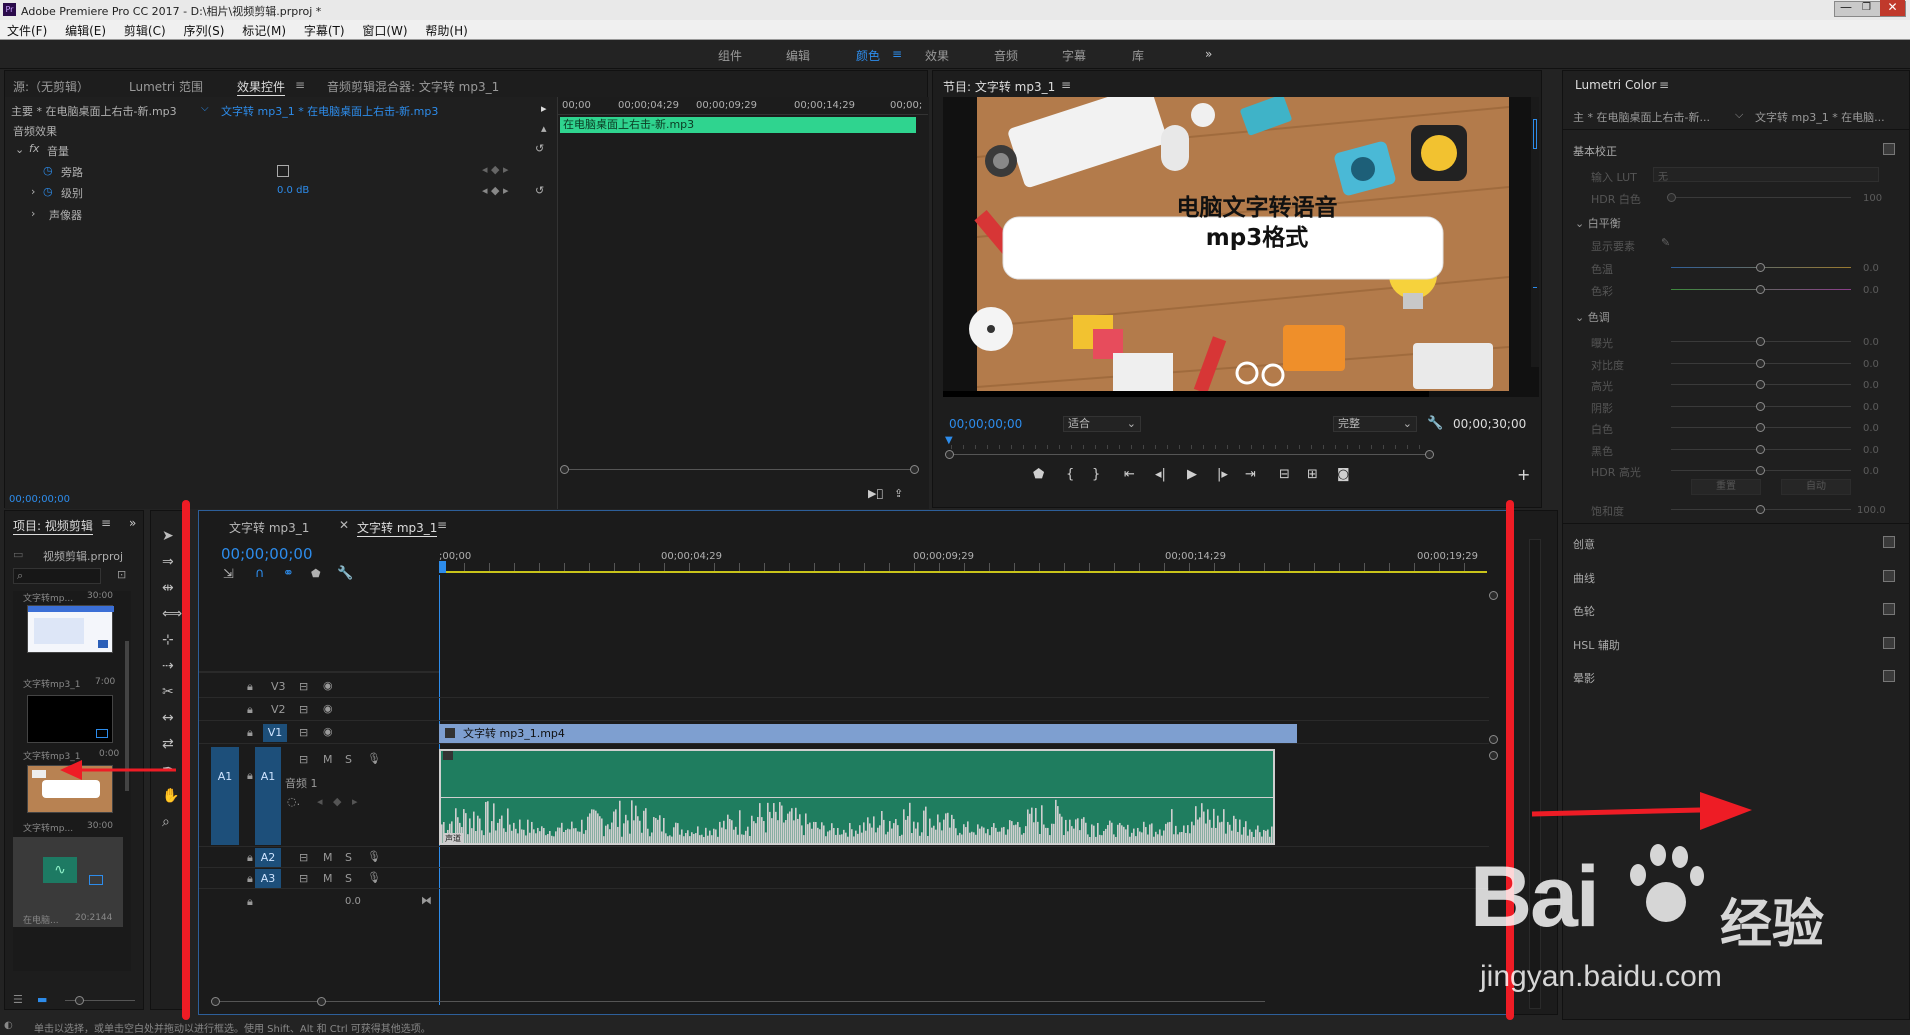 Image resolution: width=1910 pixels, height=1035 pixels. What do you see at coordinates (42, 999) in the screenshot?
I see `icon-view-icon: ▬` at bounding box center [42, 999].